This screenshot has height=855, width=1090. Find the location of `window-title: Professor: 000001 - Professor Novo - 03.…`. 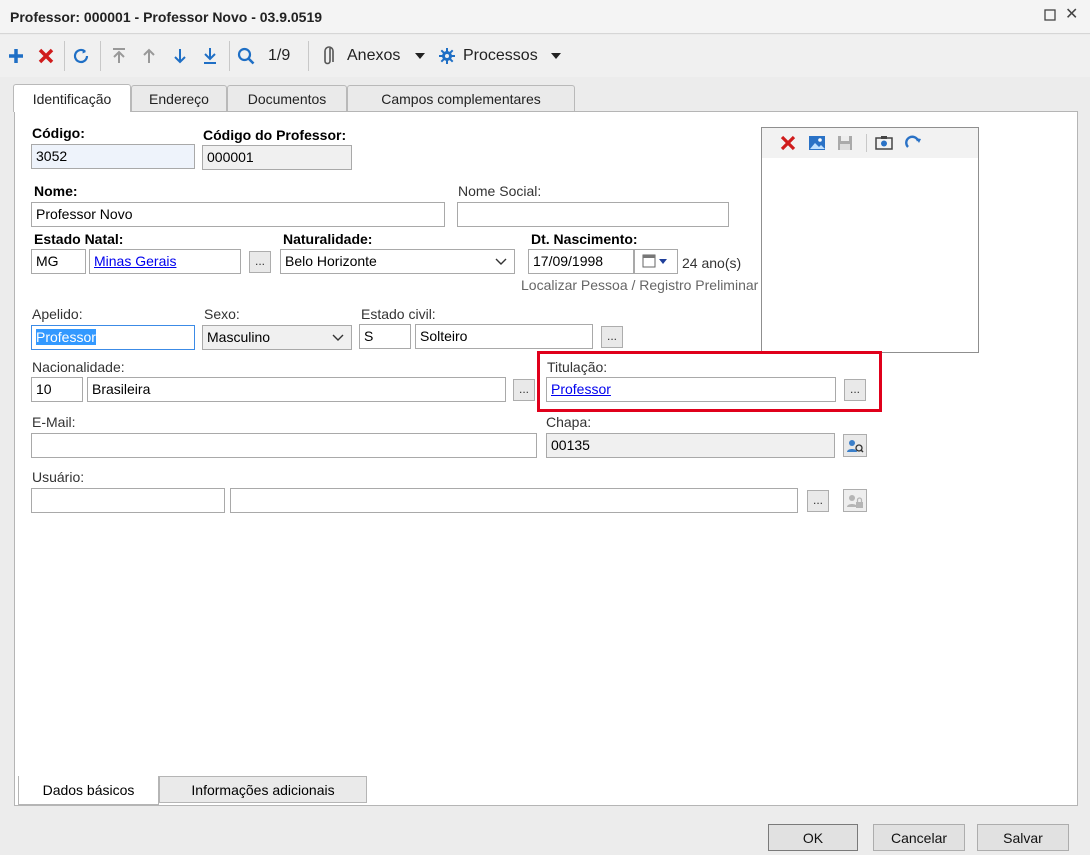

window-title: Professor: 000001 - Professor Novo - 03.… is located at coordinates (166, 17).